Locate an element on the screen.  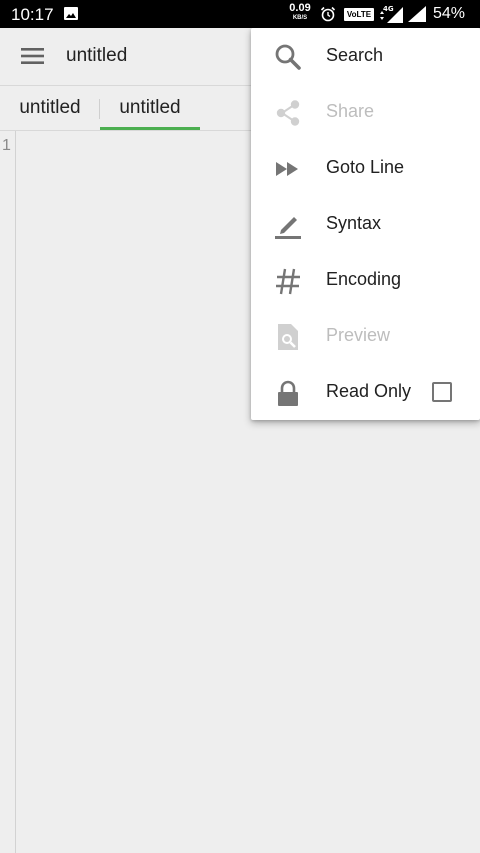
document-title: untitled is located at coordinates (97, 55).